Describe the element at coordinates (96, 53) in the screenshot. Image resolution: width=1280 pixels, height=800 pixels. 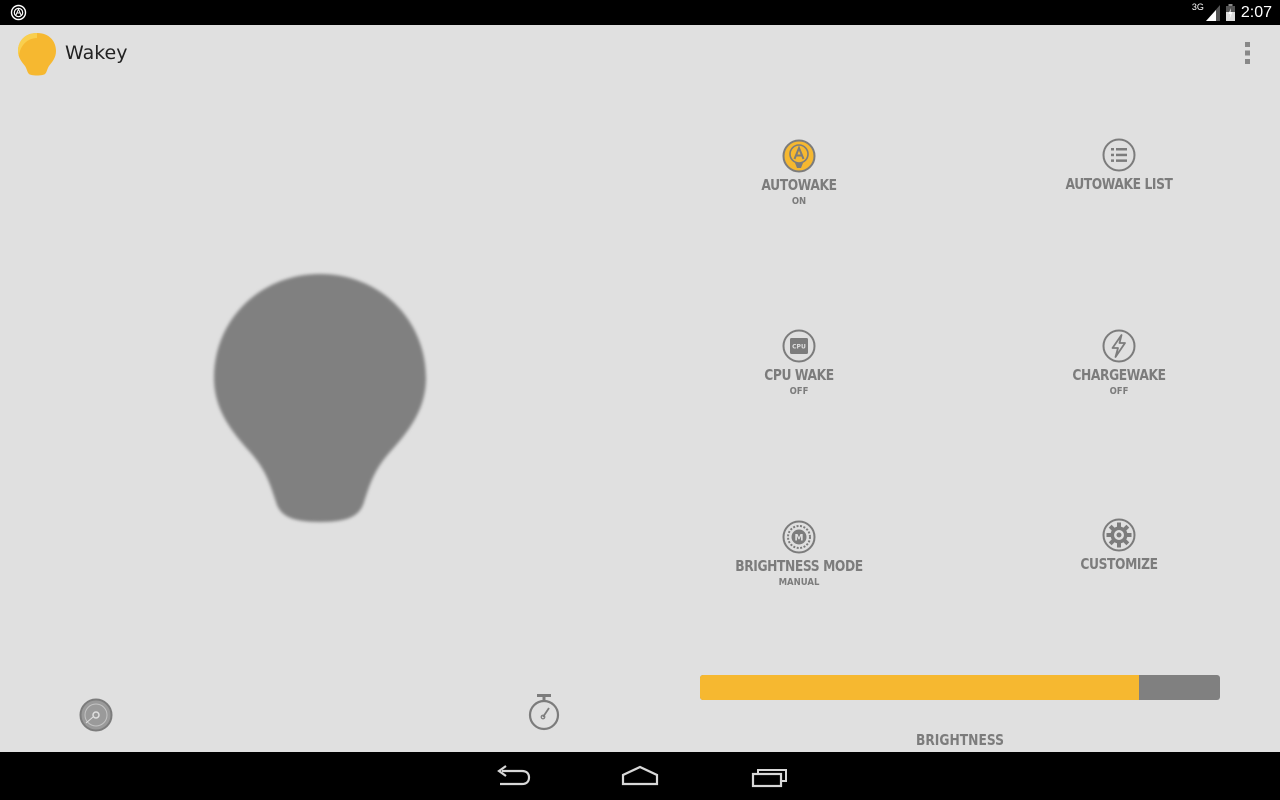
I see `app-title: Wakey` at that location.